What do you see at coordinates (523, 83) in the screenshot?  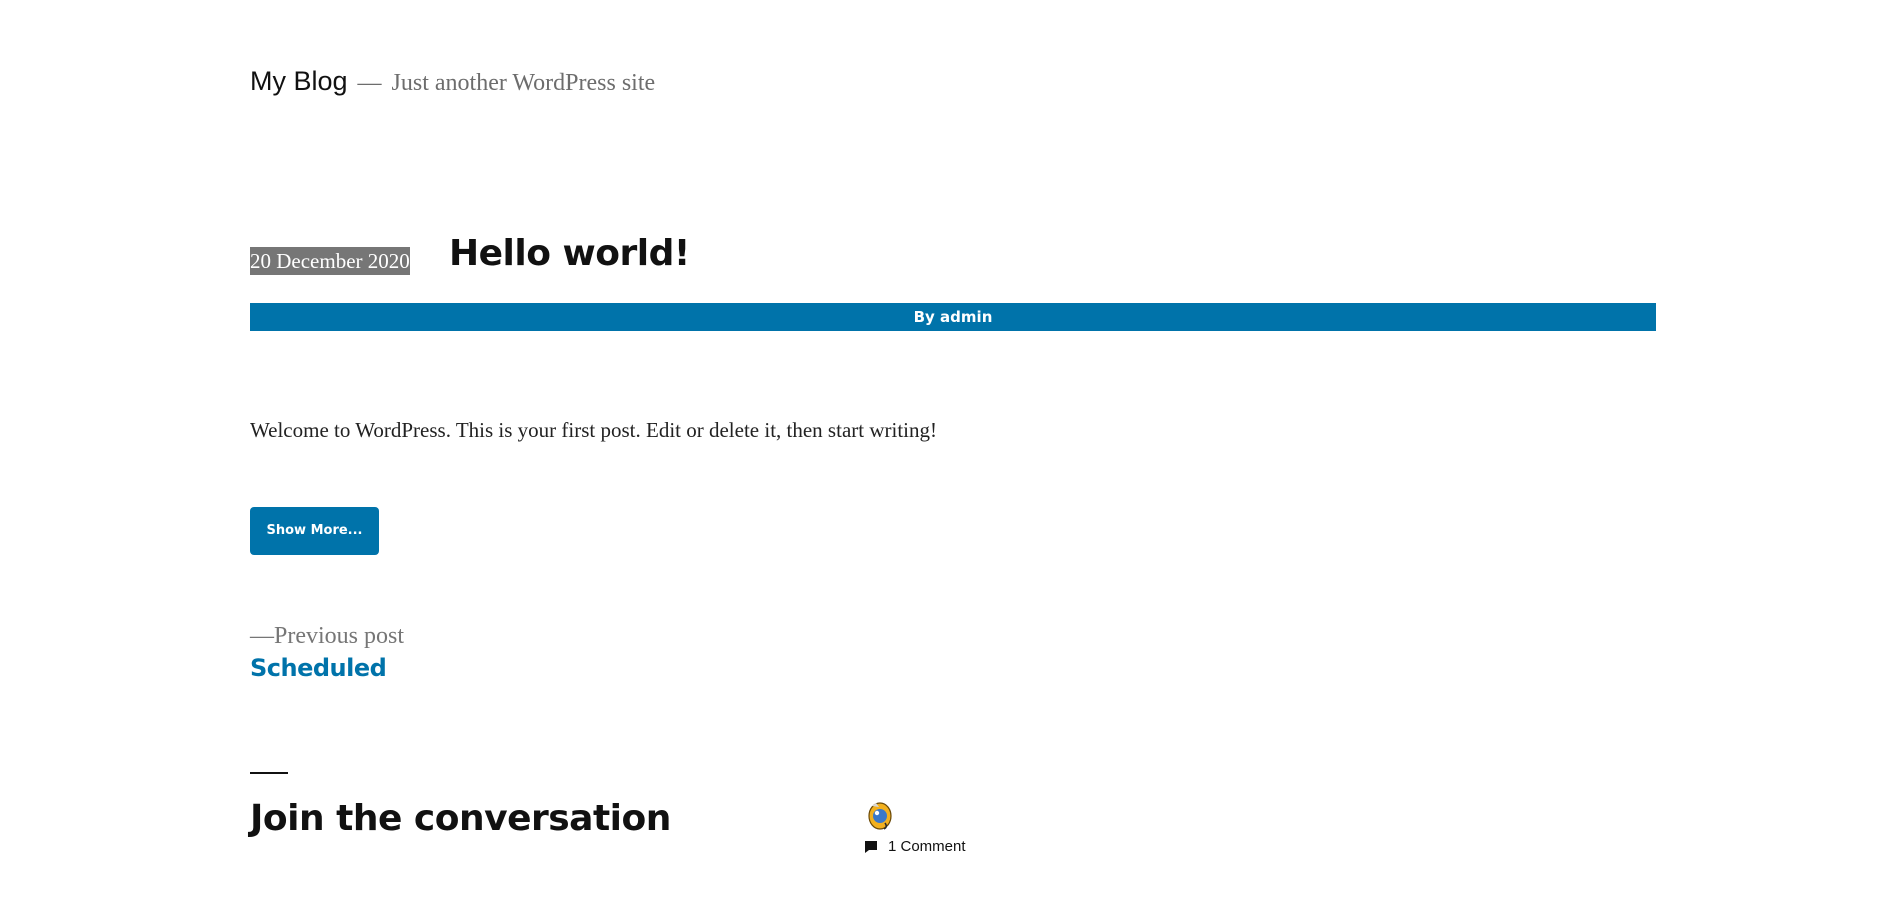 I see `site-tagline: Just another WordPress site` at bounding box center [523, 83].